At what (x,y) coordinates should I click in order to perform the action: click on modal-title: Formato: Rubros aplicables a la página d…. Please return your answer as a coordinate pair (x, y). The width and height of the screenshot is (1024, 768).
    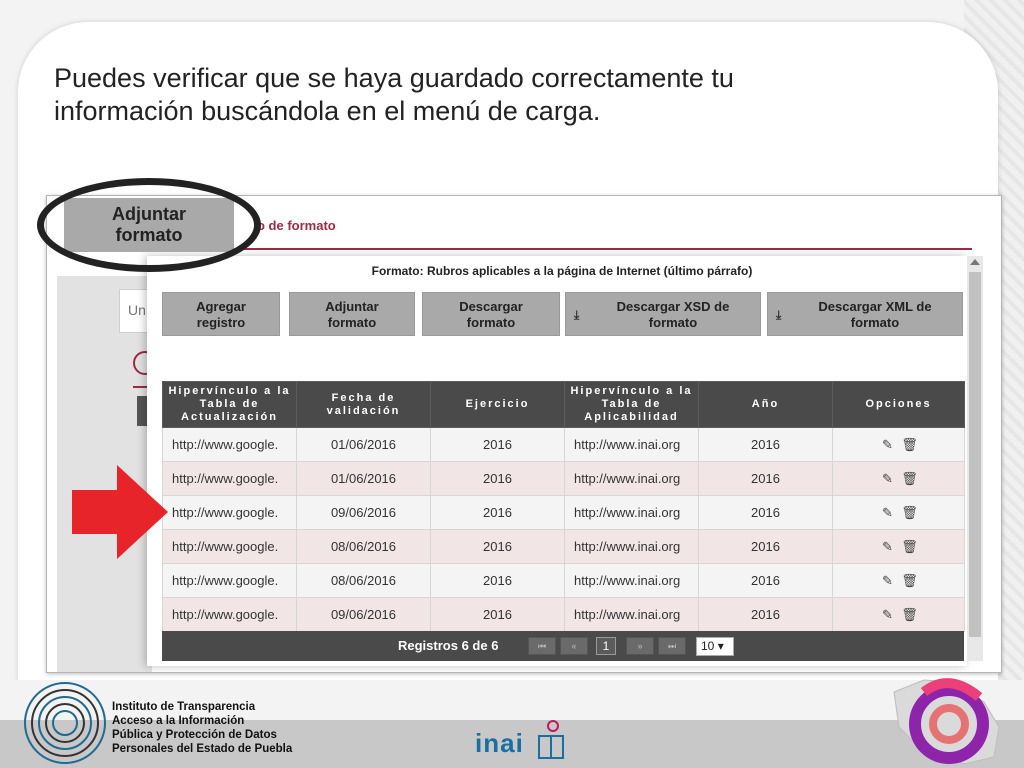
    Looking at the image, I should click on (562, 271).